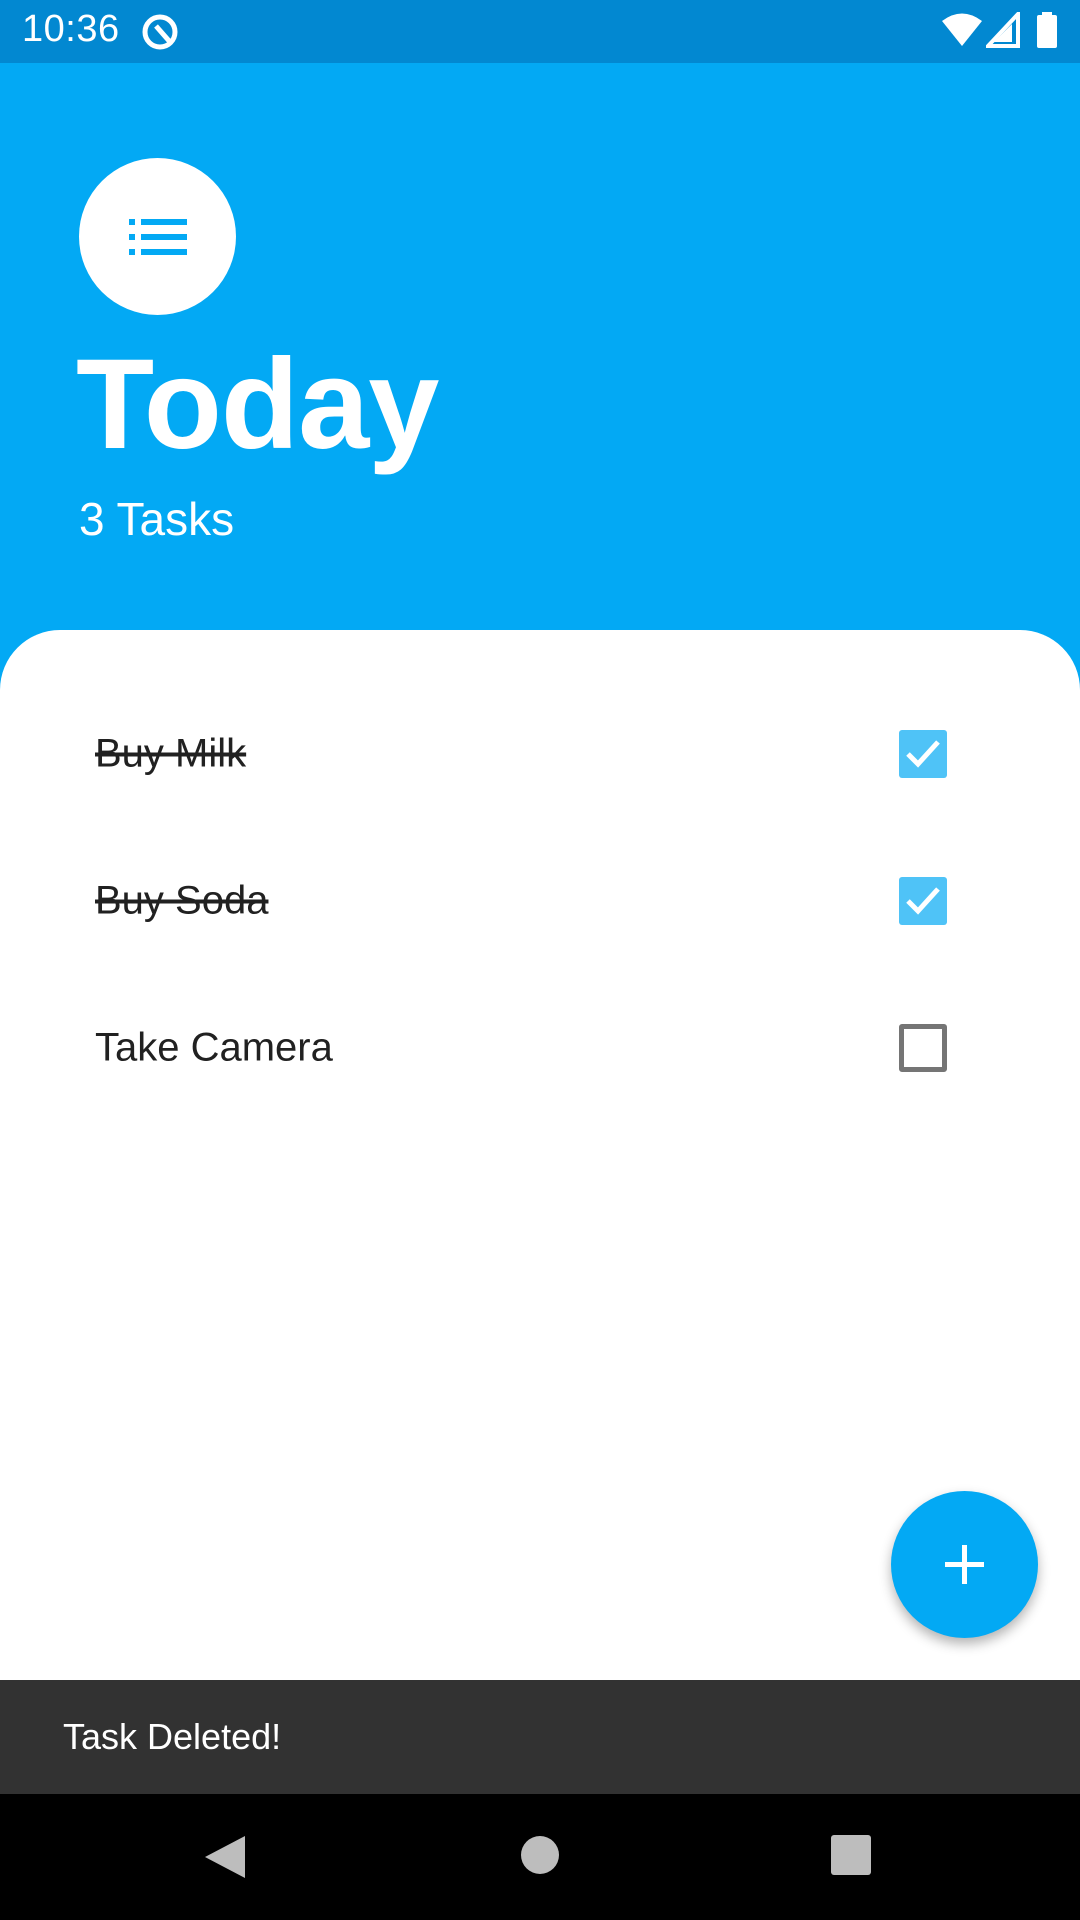 The width and height of the screenshot is (1080, 1920). Describe the element at coordinates (540, 31) in the screenshot. I see `status-bar: 10:36` at that location.